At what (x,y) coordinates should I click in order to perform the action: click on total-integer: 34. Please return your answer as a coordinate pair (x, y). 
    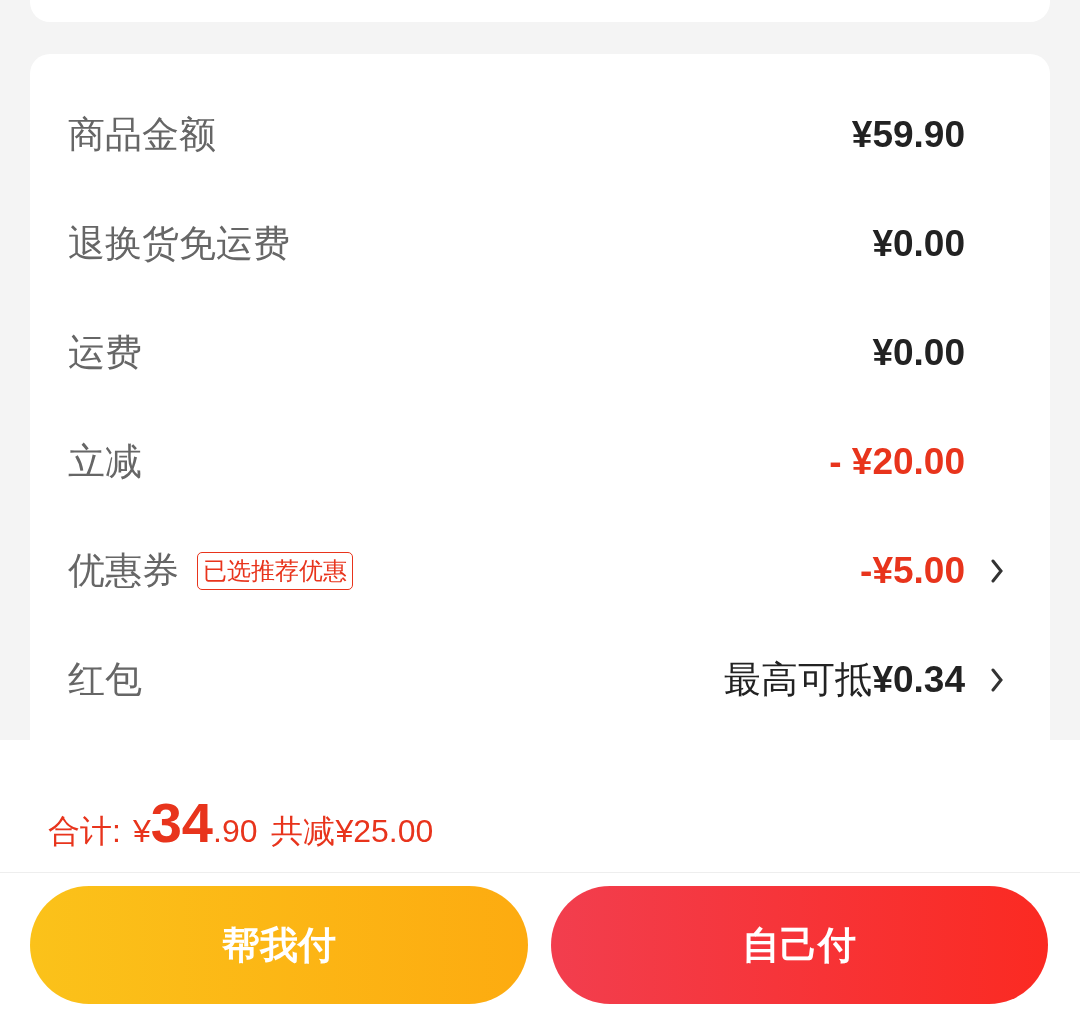
    Looking at the image, I should click on (181, 822).